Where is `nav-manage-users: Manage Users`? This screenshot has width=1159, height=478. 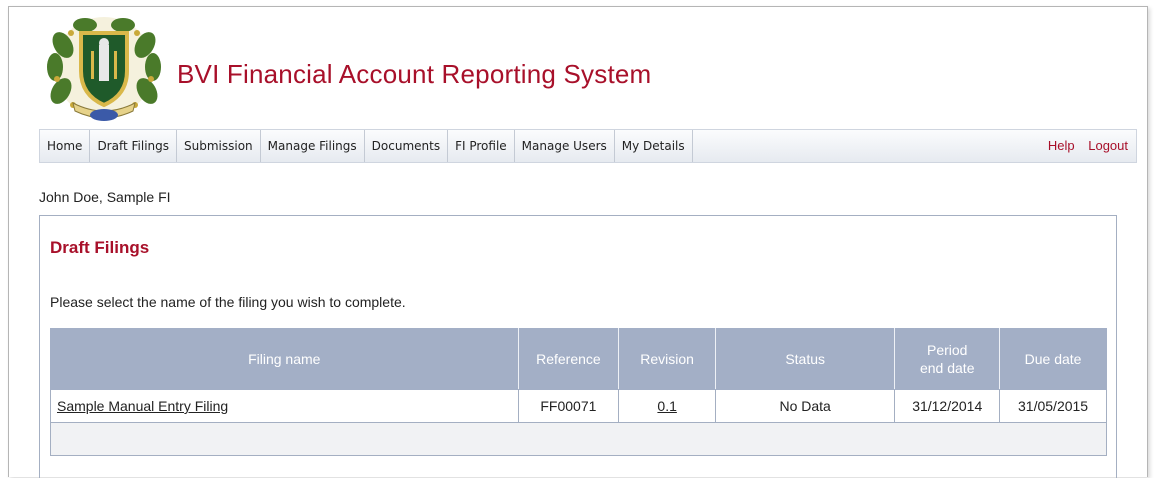 nav-manage-users: Manage Users is located at coordinates (565, 146).